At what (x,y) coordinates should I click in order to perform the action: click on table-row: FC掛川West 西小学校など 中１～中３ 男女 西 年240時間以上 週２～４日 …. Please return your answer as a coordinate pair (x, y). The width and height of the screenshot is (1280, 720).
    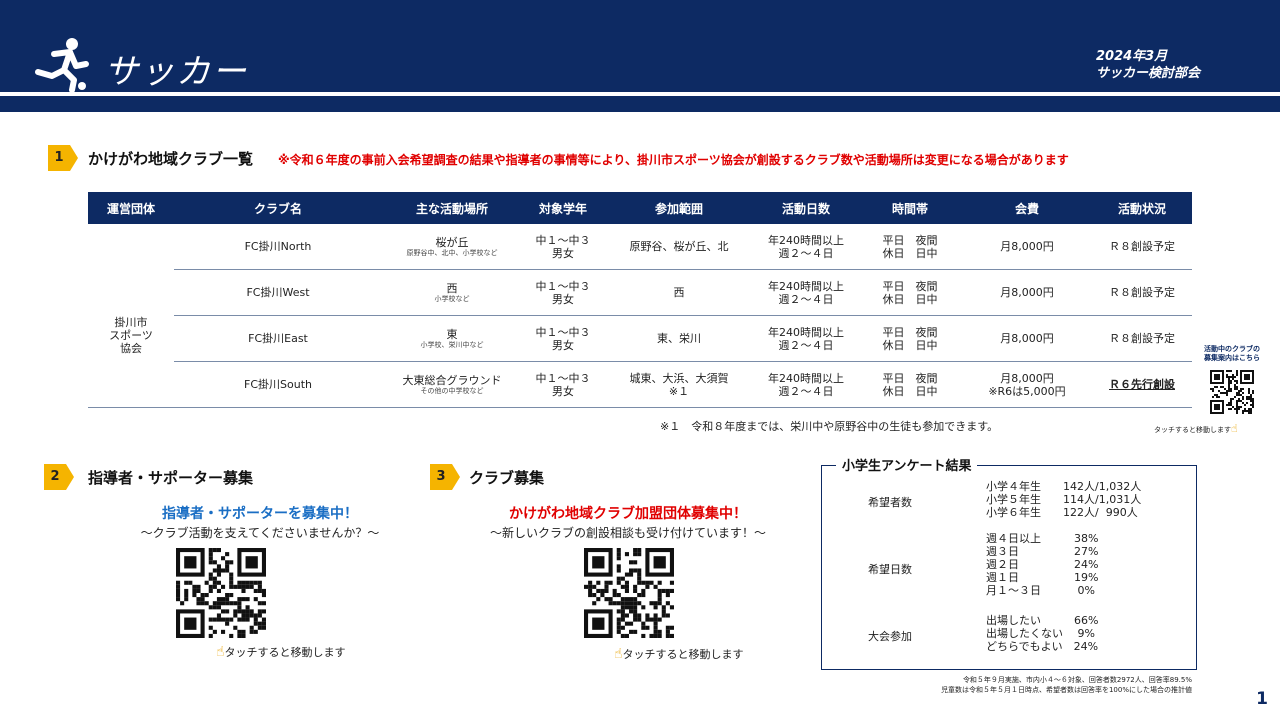
    Looking at the image, I should click on (640, 292).